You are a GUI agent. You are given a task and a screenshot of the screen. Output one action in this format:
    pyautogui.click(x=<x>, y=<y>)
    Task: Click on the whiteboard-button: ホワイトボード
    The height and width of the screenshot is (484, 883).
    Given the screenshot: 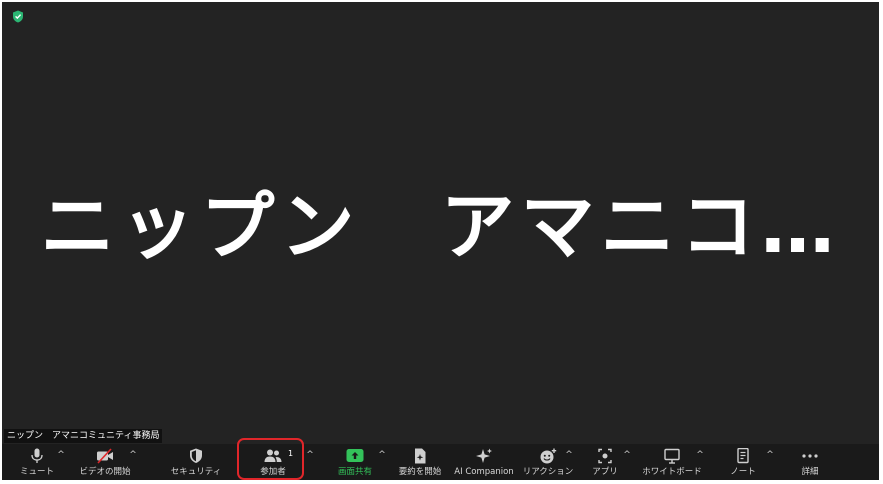 What is the action you would take?
    pyautogui.click(x=672, y=462)
    